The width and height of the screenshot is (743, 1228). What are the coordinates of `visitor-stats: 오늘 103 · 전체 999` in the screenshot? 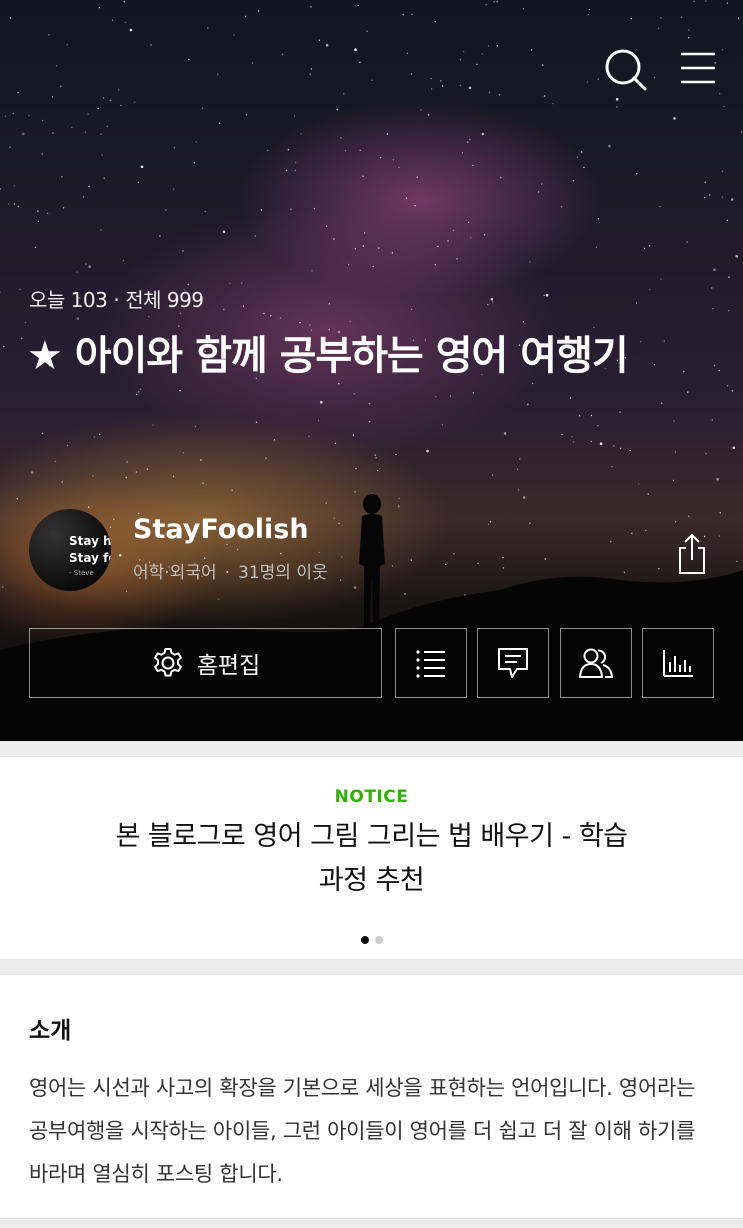 It's located at (116, 298).